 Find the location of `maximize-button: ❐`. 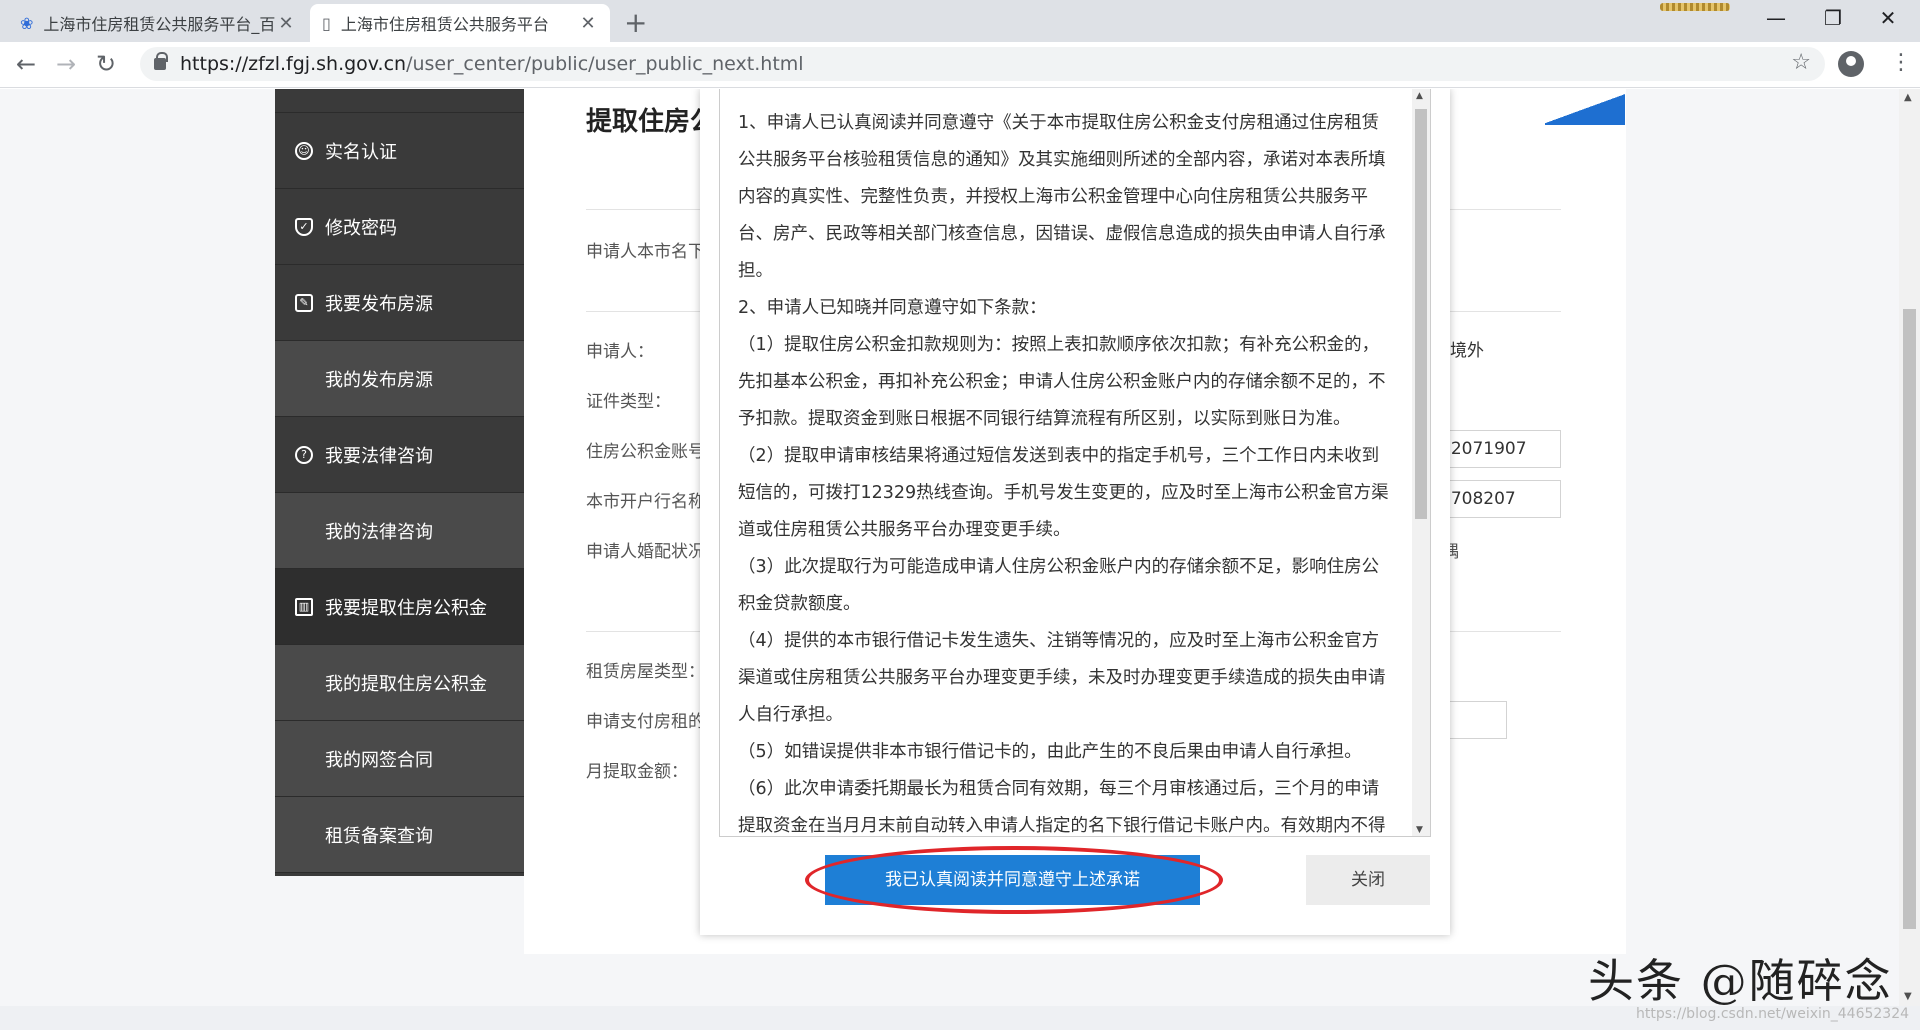

maximize-button: ❐ is located at coordinates (1833, 18).